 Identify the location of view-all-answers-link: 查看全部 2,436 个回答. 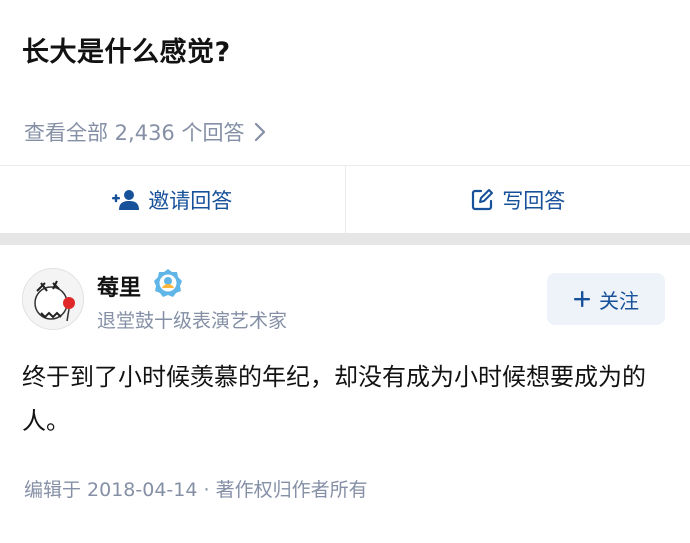
(145, 132).